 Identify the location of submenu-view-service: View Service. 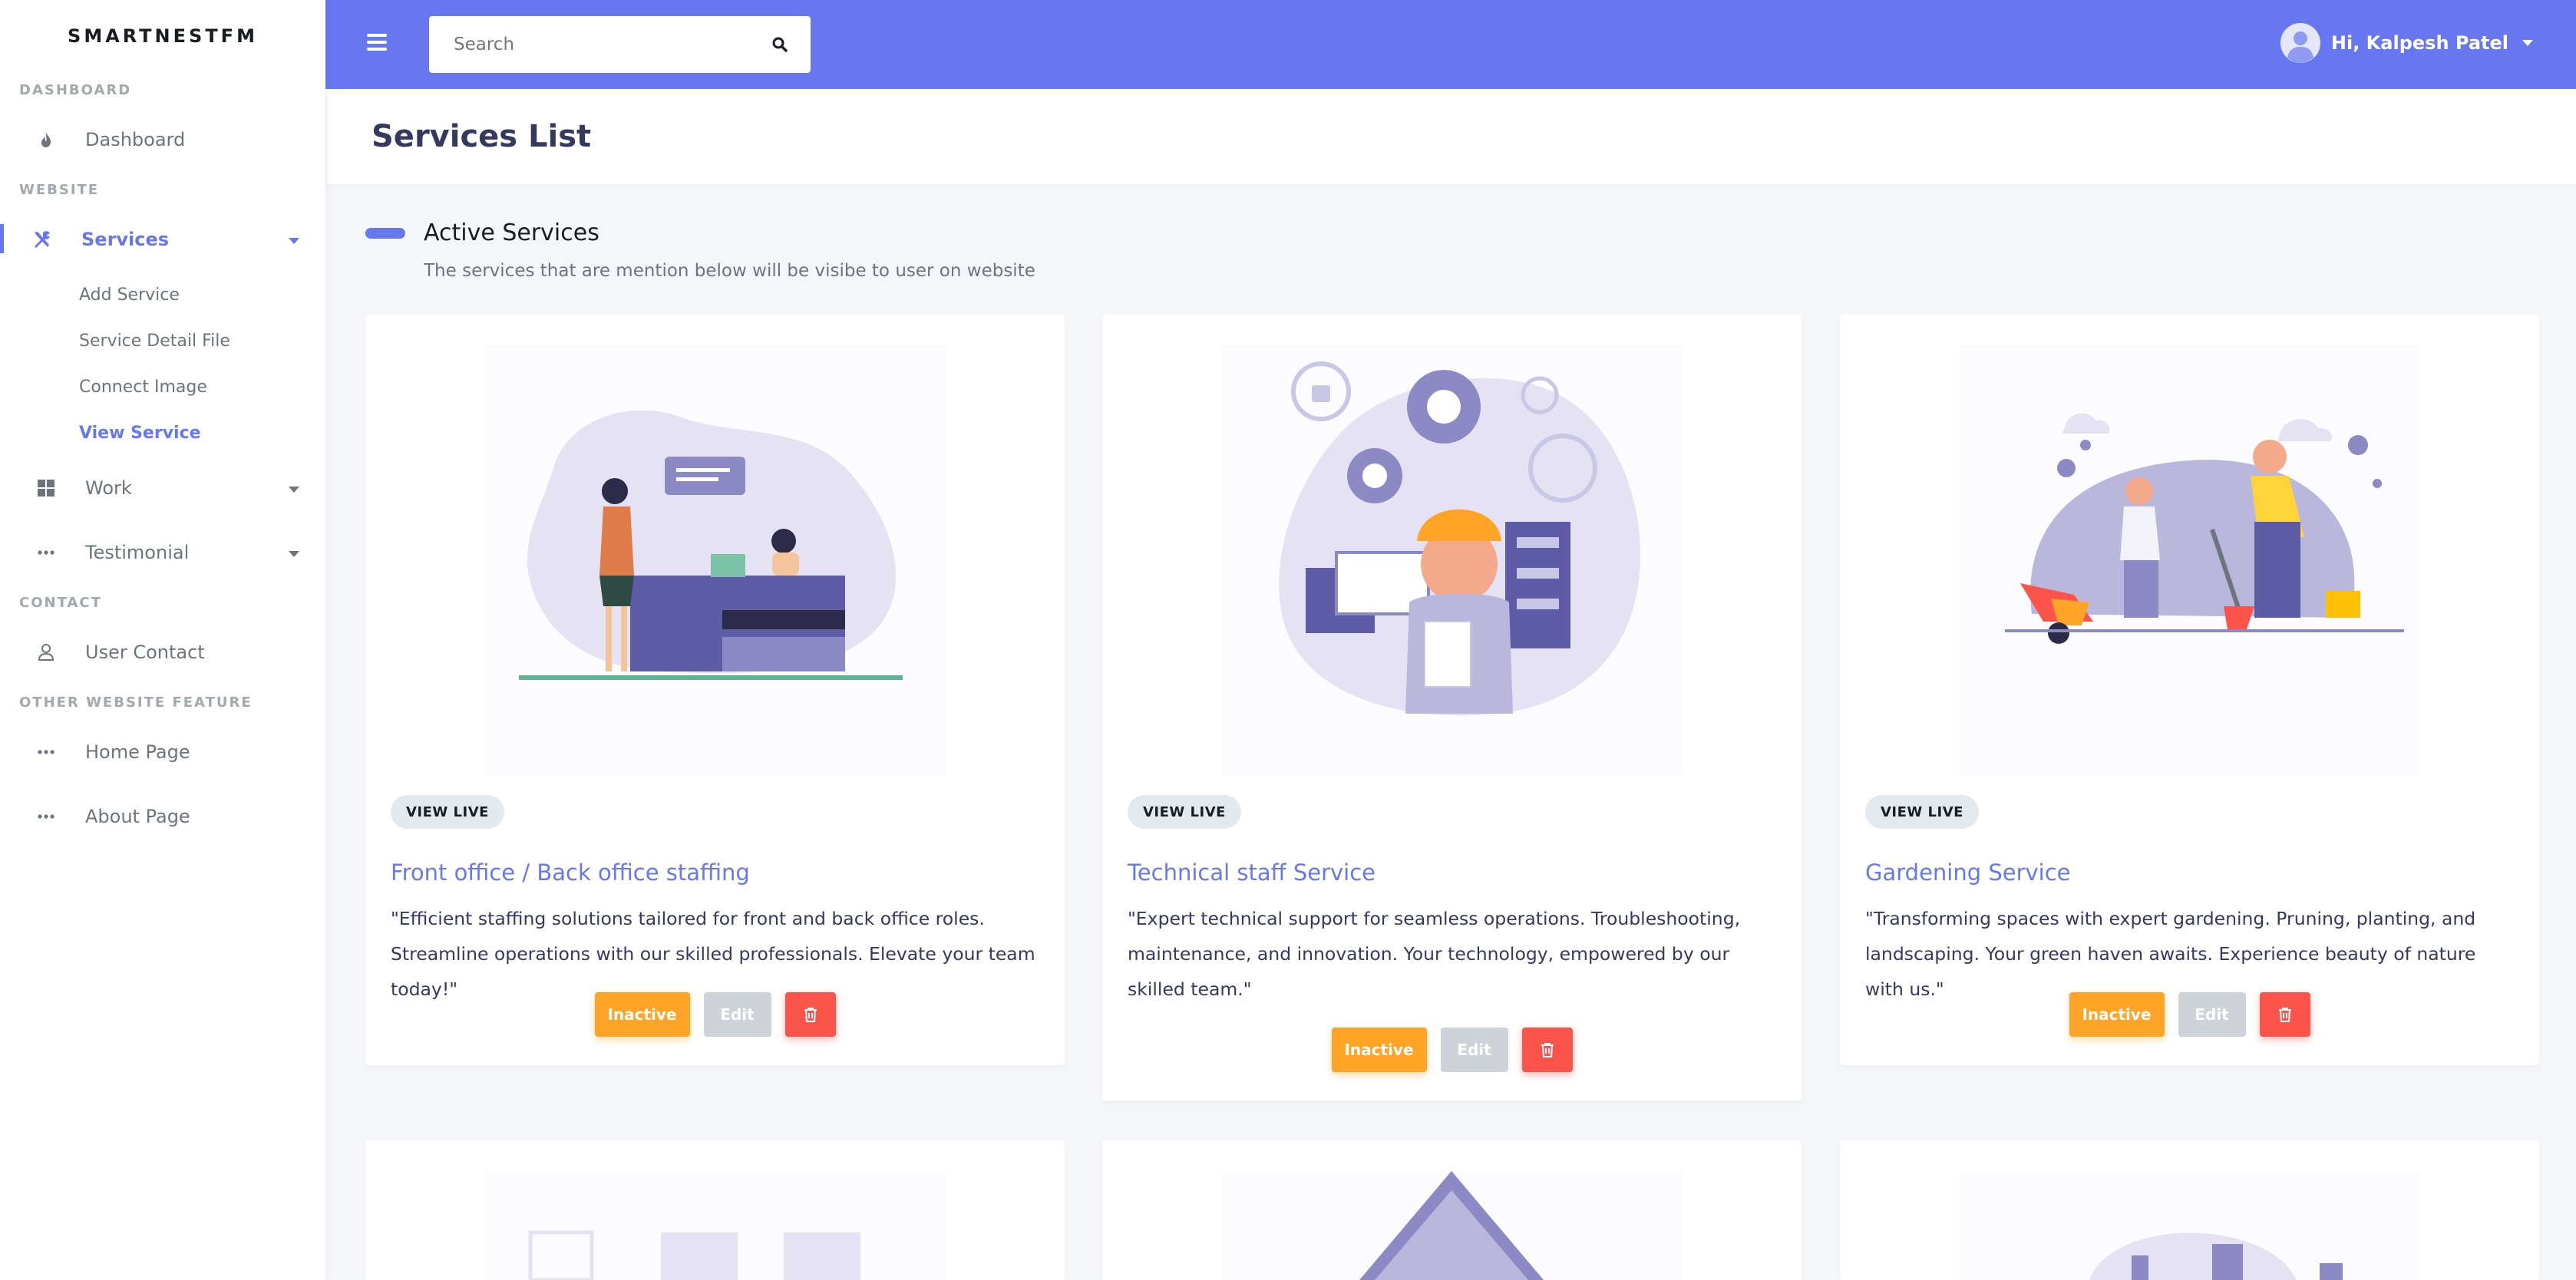
(202, 433).